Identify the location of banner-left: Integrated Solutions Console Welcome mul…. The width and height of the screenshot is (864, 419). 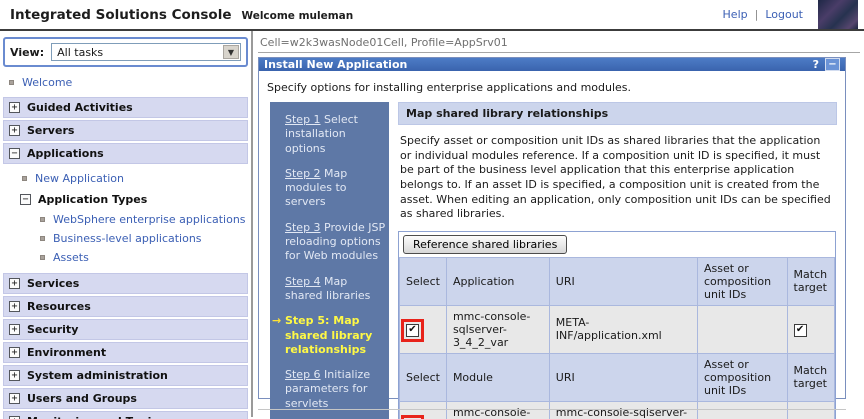
(361, 15).